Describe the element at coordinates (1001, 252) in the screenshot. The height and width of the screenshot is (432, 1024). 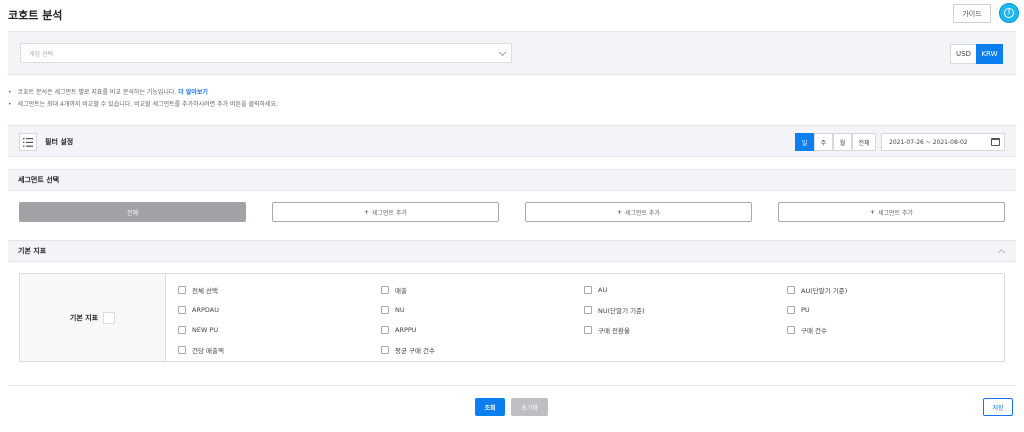
I see `chevron-up-icon` at that location.